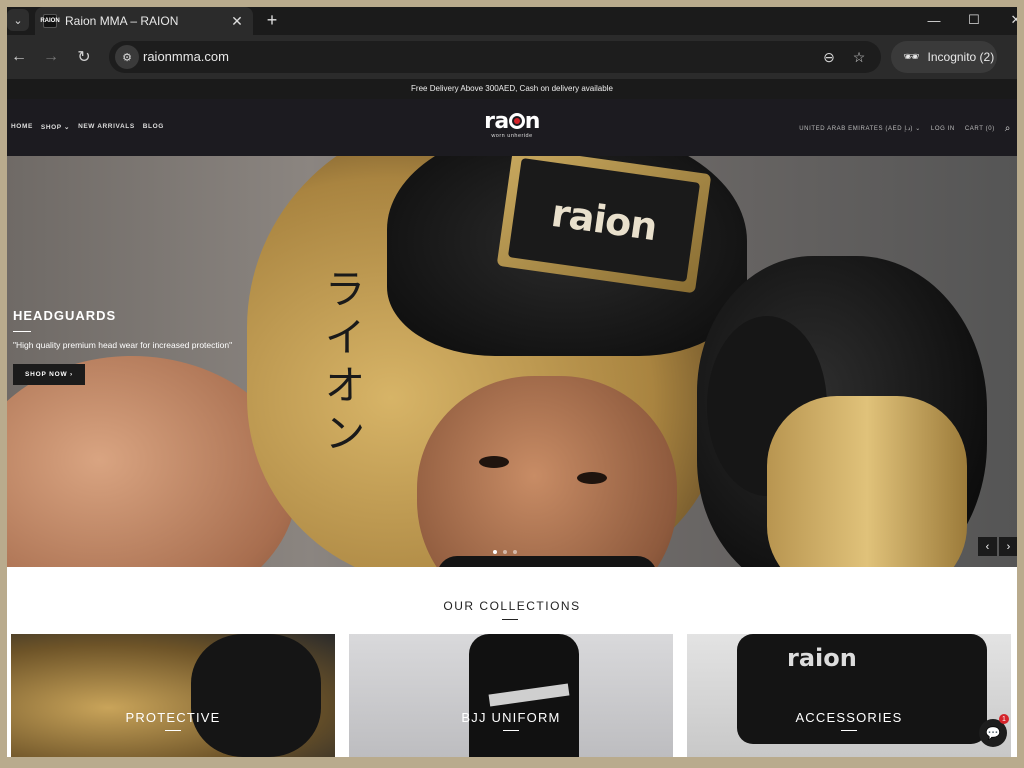  I want to click on nav-blog: BLOG, so click(153, 127).